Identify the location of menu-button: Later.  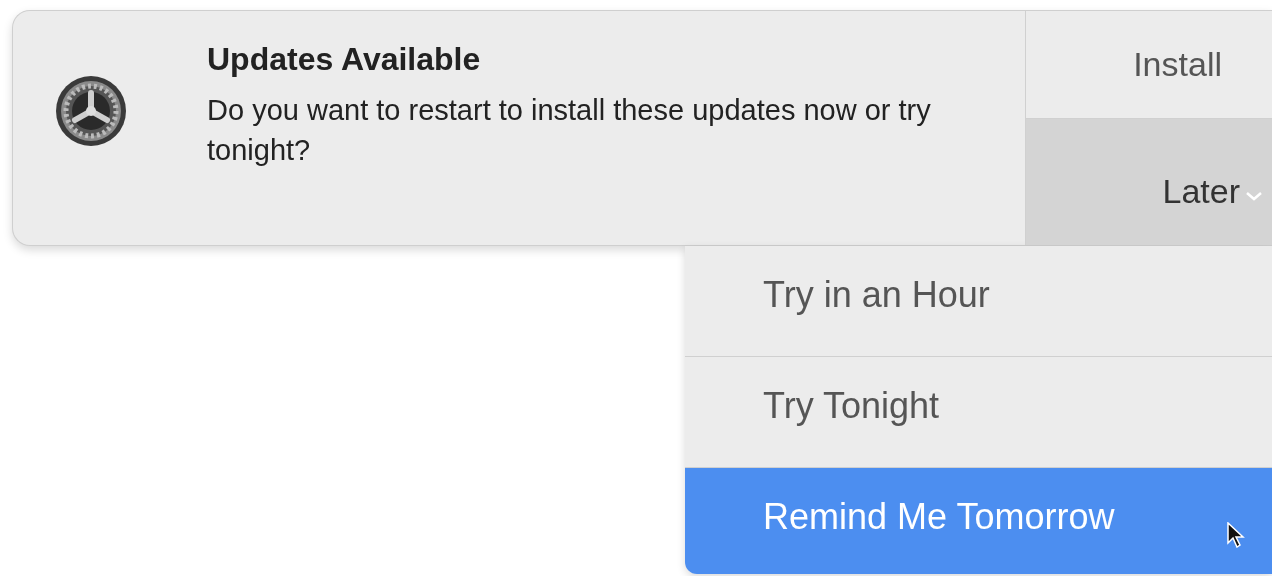
(1149, 181).